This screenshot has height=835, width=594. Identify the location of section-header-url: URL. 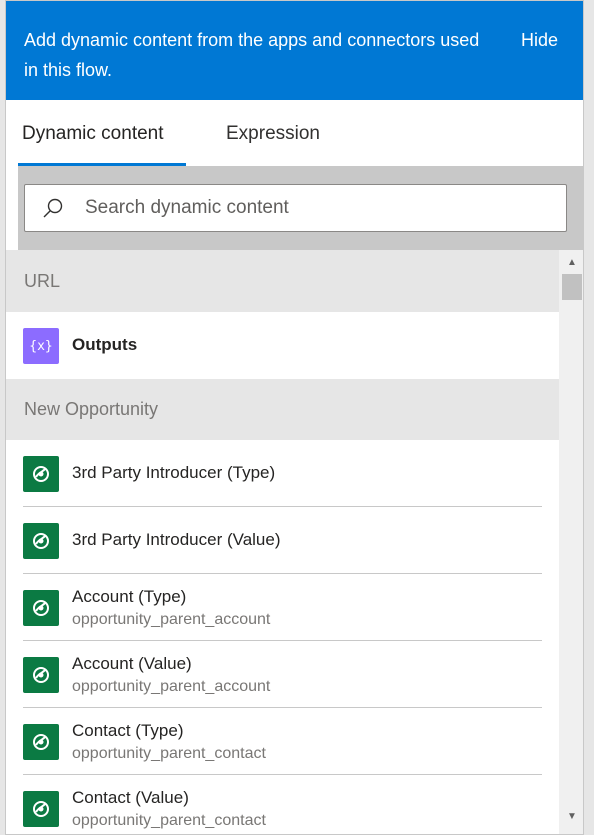
(282, 281).